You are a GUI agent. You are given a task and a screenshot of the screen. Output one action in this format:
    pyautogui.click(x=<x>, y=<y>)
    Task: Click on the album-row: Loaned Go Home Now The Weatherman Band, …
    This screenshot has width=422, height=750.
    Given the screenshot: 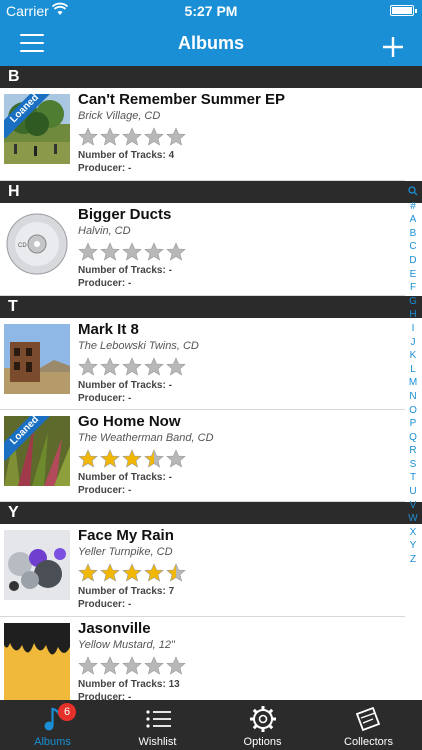 What is the action you would take?
    pyautogui.click(x=202, y=456)
    